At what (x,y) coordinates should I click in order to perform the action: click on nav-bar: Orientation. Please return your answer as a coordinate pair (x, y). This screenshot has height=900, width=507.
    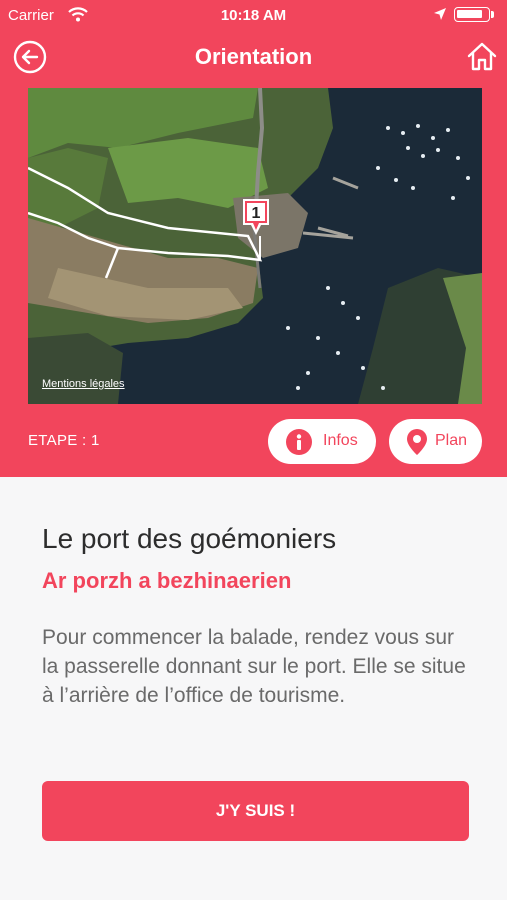
    Looking at the image, I should click on (253, 58).